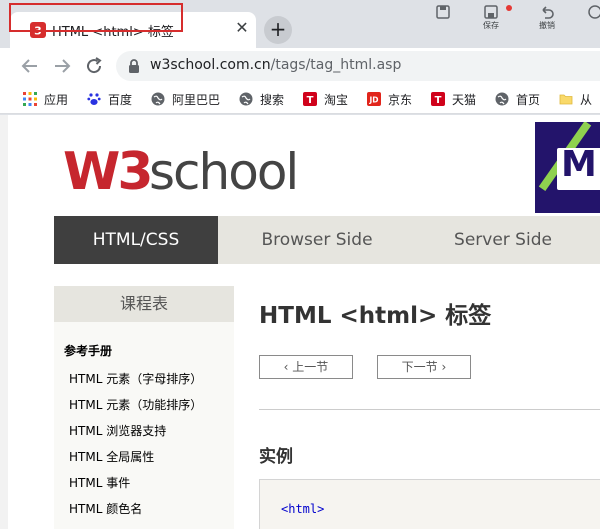  What do you see at coordinates (134, 66) in the screenshot?
I see `lock-icon` at bounding box center [134, 66].